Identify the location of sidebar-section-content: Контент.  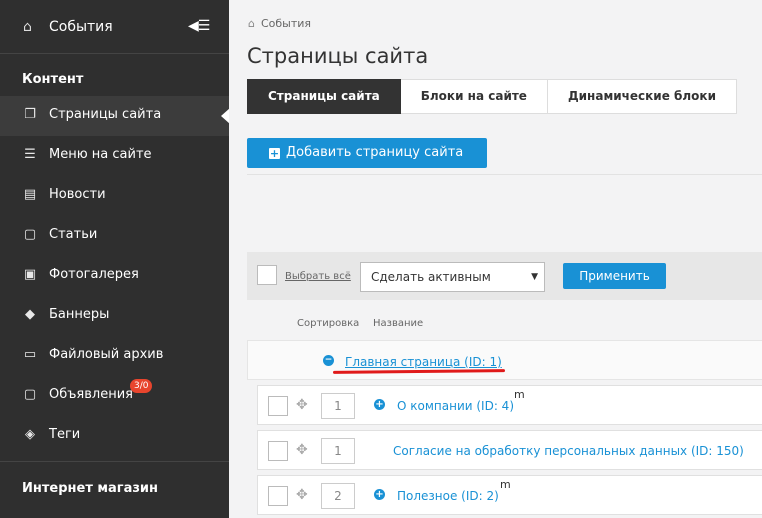
(53, 79).